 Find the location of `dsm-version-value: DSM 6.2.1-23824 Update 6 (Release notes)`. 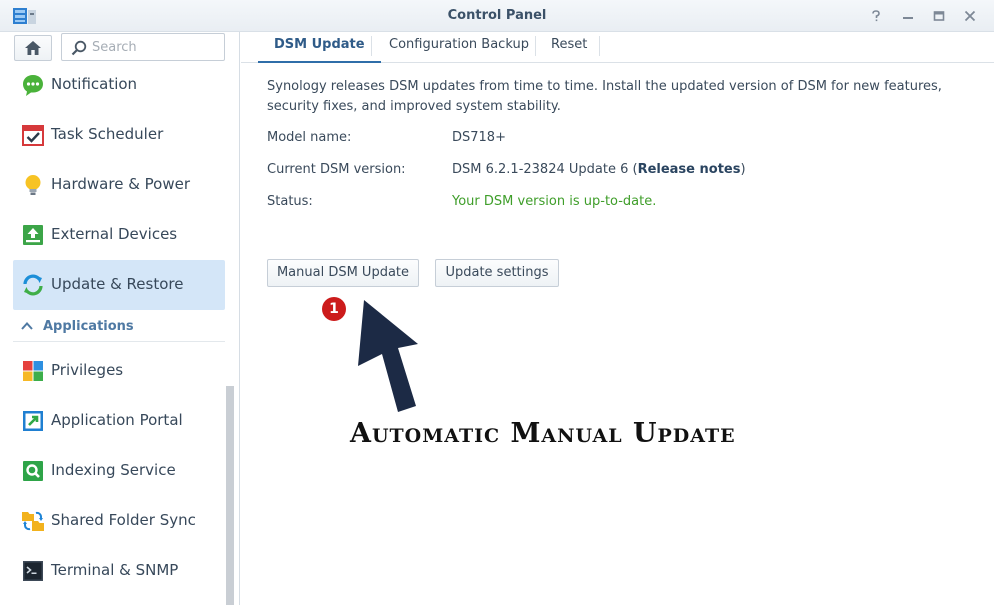

dsm-version-value: DSM 6.2.1-23824 Update 6 (Release notes) is located at coordinates (599, 169).